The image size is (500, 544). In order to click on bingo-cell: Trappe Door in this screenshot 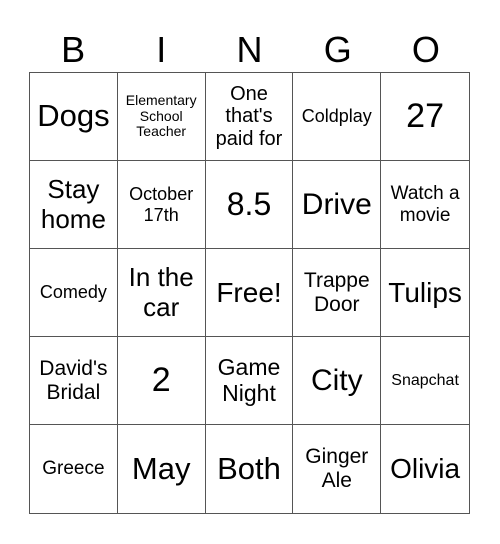, I will do `click(337, 293)`.